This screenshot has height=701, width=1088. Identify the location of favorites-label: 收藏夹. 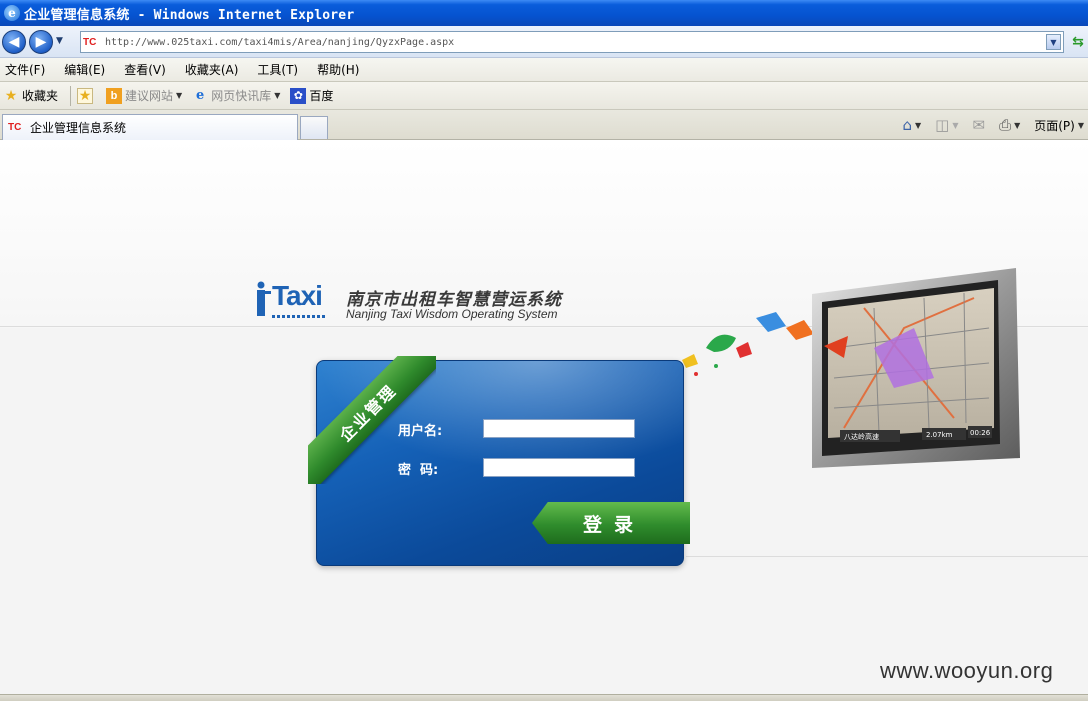
(40, 96).